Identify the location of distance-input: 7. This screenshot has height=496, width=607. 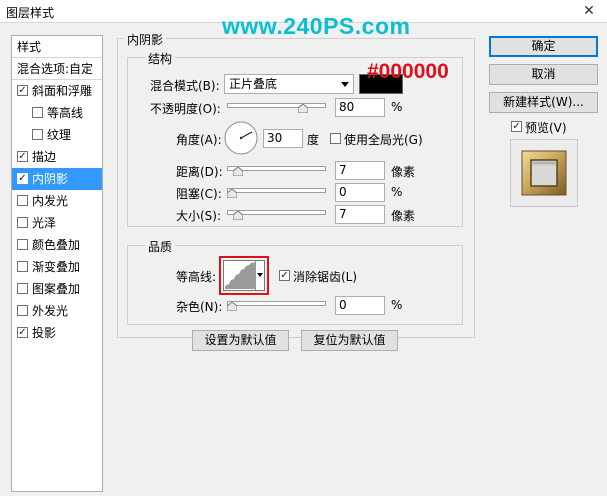
(360, 170).